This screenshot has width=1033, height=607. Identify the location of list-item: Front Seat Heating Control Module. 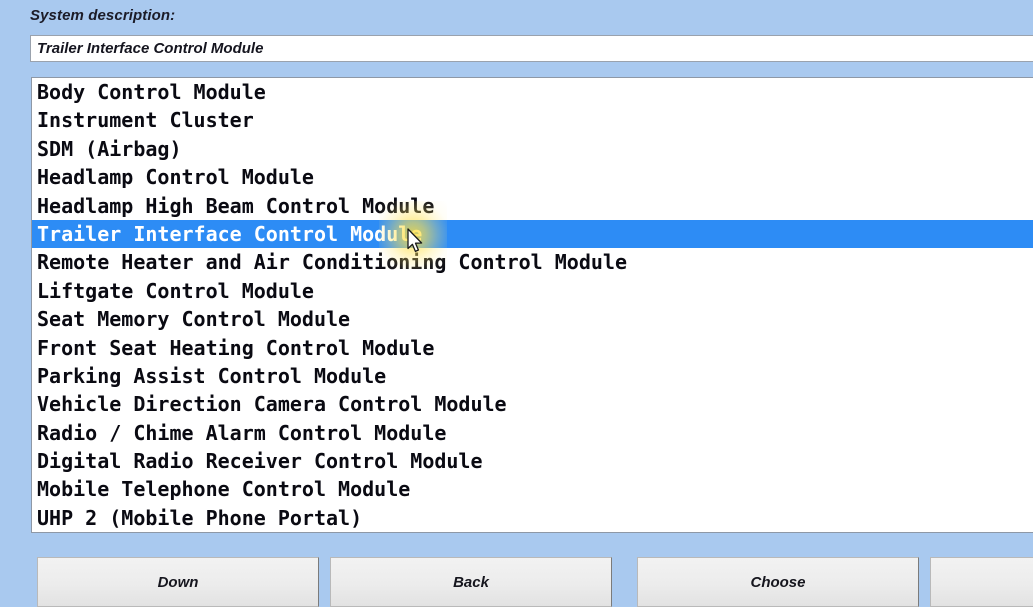
(532, 347).